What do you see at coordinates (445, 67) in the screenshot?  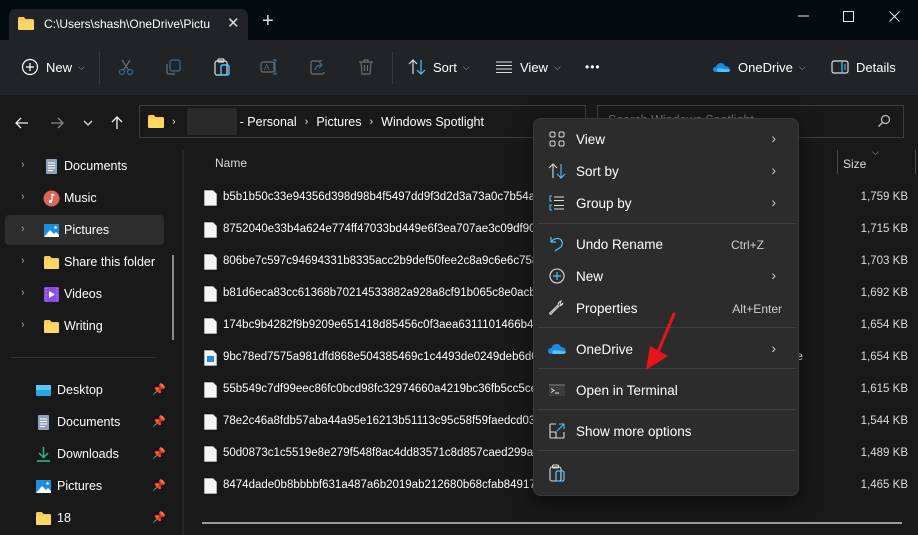 I see `sort-label: Sort` at bounding box center [445, 67].